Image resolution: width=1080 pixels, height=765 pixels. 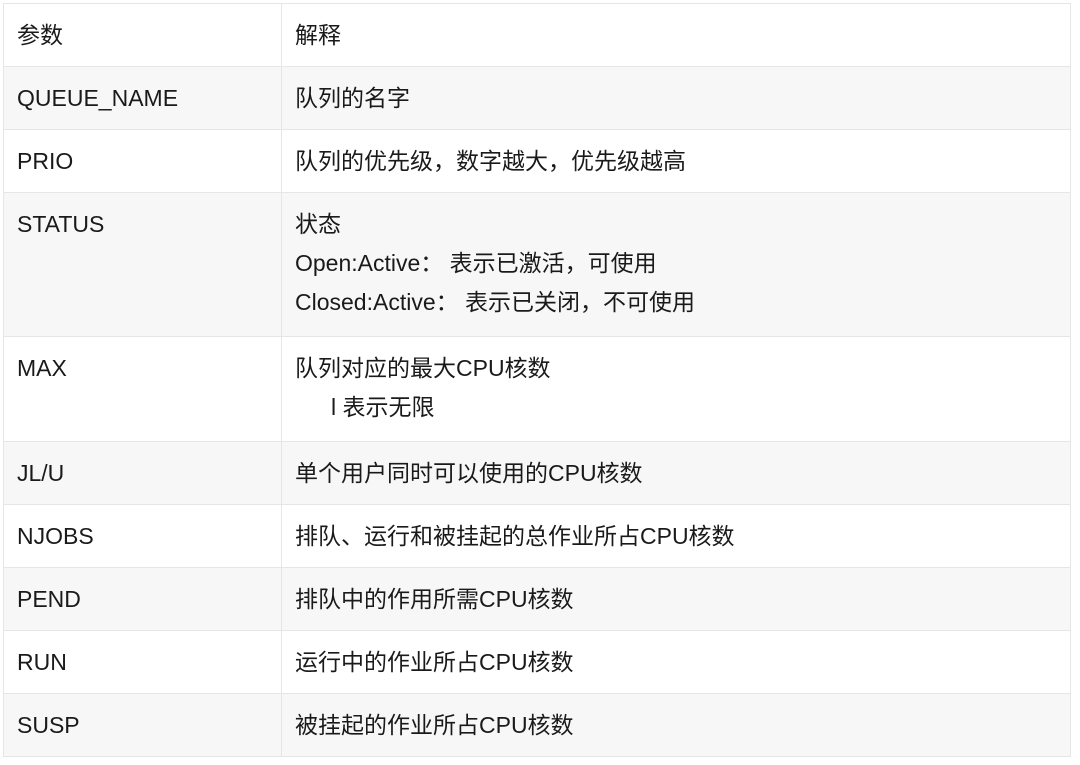 I want to click on desc-cell: 排队、运行和被挂起的总作业所占CPU核数, so click(x=676, y=536).